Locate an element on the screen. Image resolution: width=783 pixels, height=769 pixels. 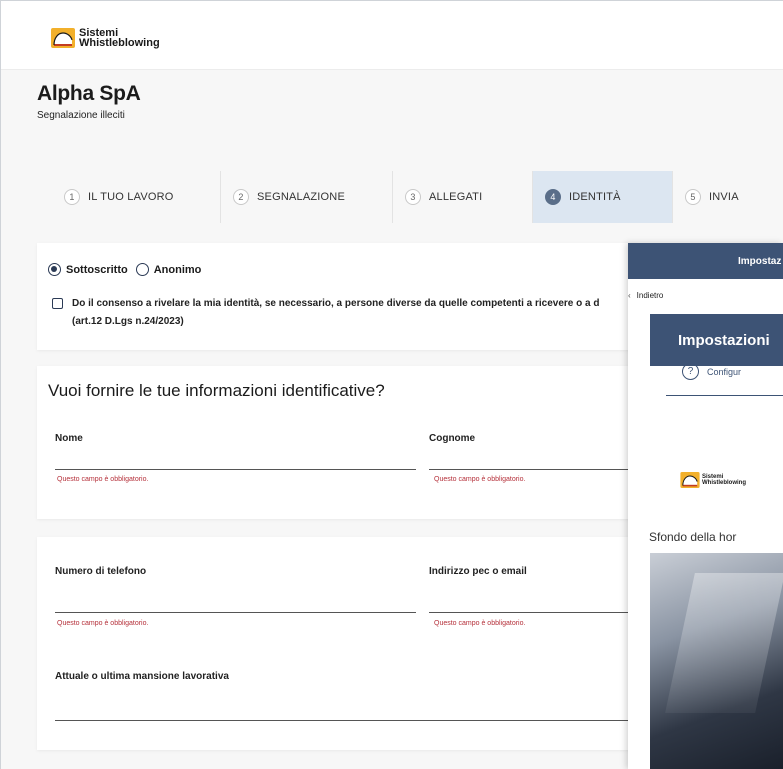
email-field is located at coordinates (533, 612).